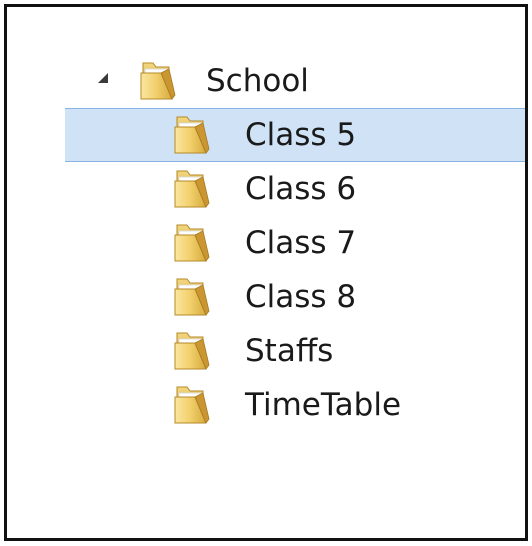 Image resolution: width=532 pixels, height=546 pixels. I want to click on tree-item-class-7: Class 7, so click(266, 243).